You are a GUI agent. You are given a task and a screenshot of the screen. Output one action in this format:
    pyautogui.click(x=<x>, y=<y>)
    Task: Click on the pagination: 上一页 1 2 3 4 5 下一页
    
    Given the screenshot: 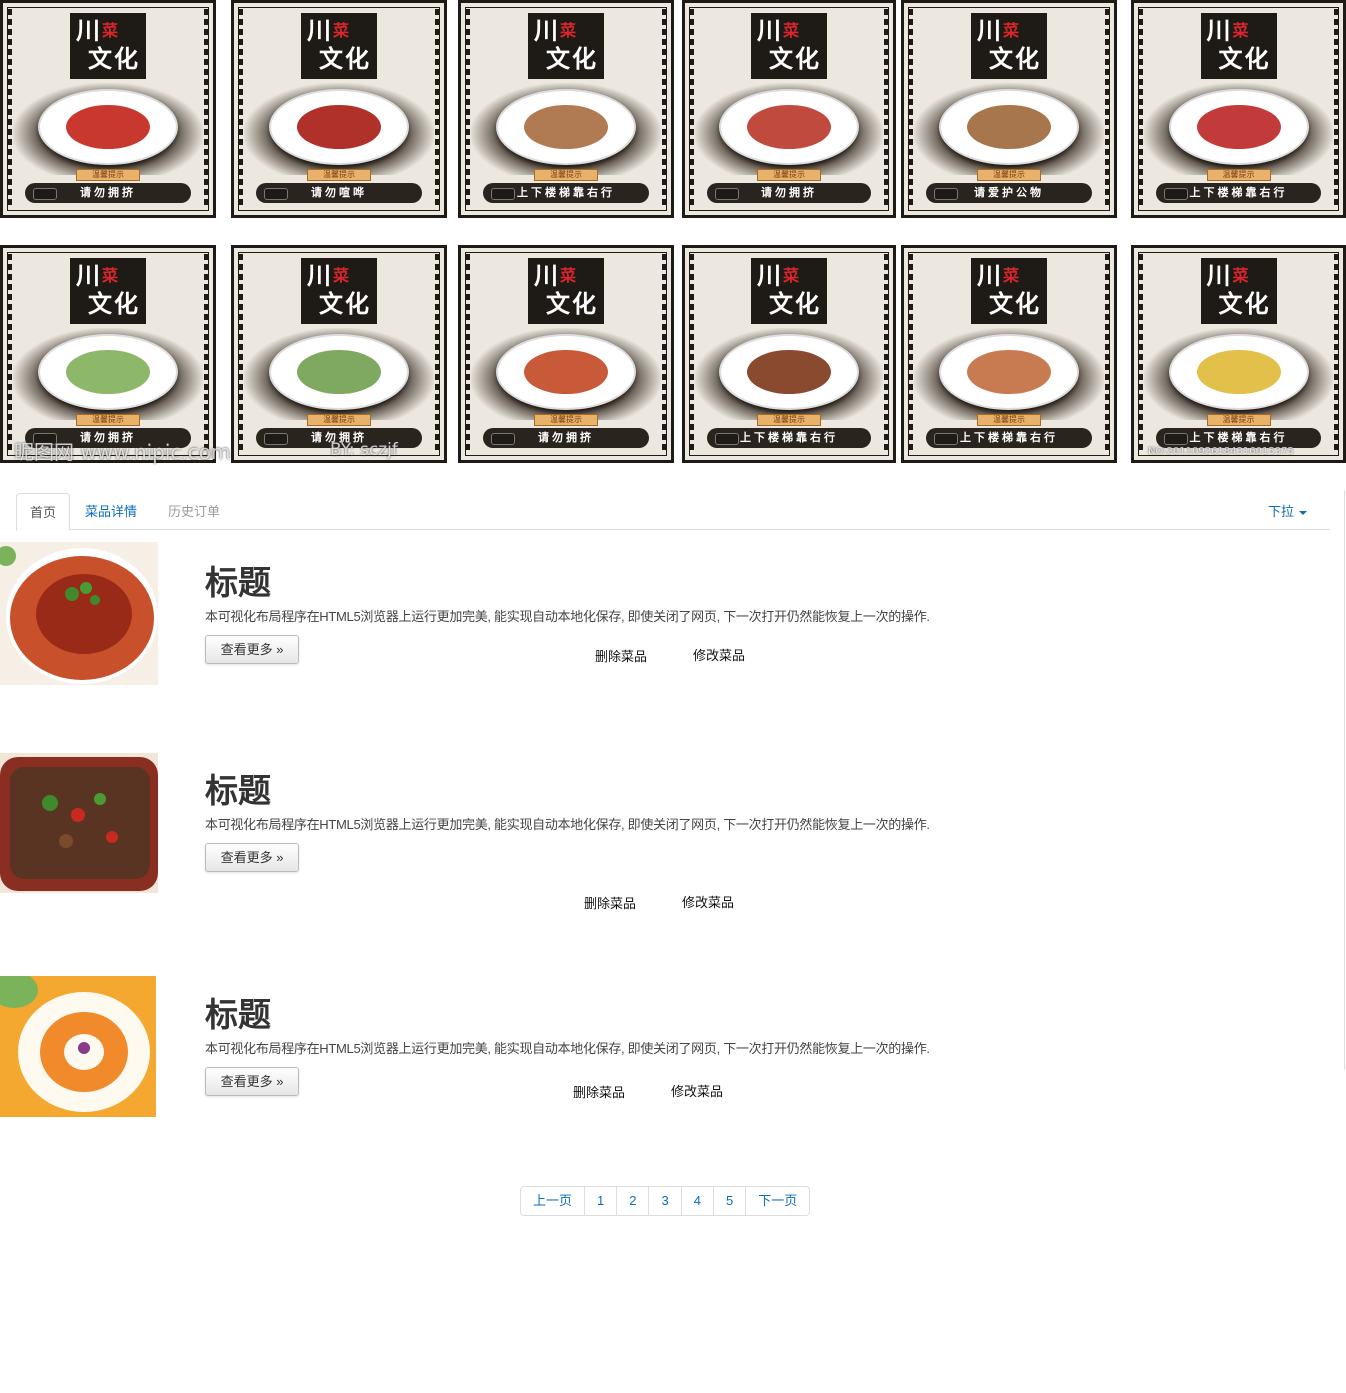 What is the action you would take?
    pyautogui.click(x=665, y=1201)
    